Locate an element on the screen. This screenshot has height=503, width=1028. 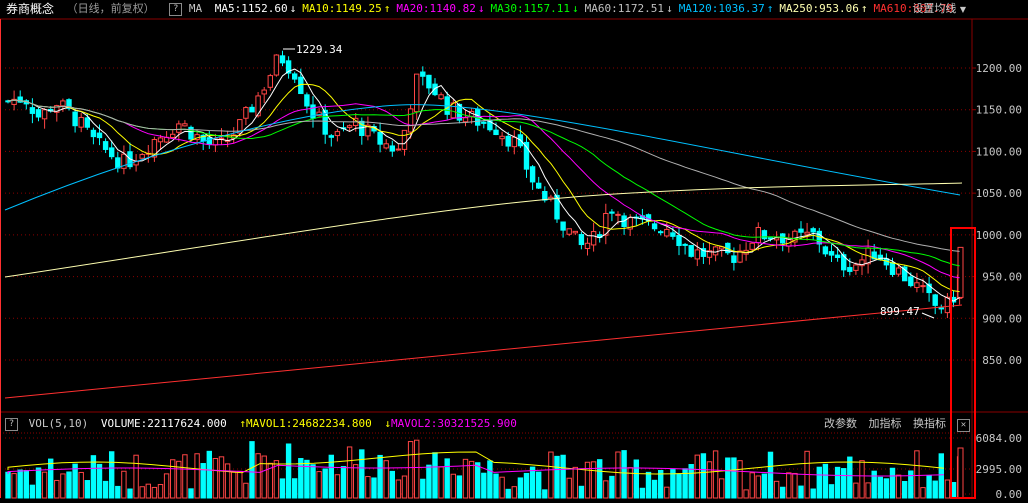
price-tick-label: 950.00 is located at coordinates (1002, 277).